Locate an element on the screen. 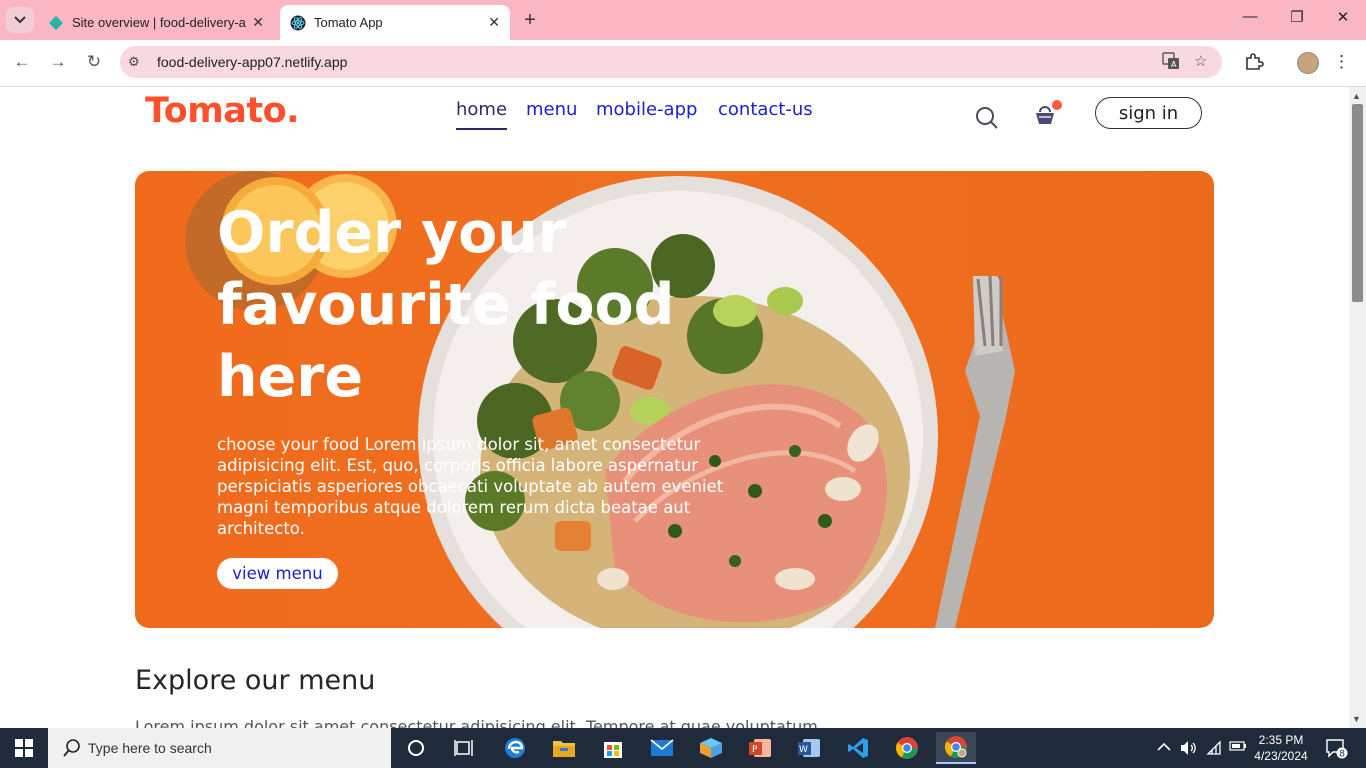  cart-basket-icon is located at coordinates (1048, 115).